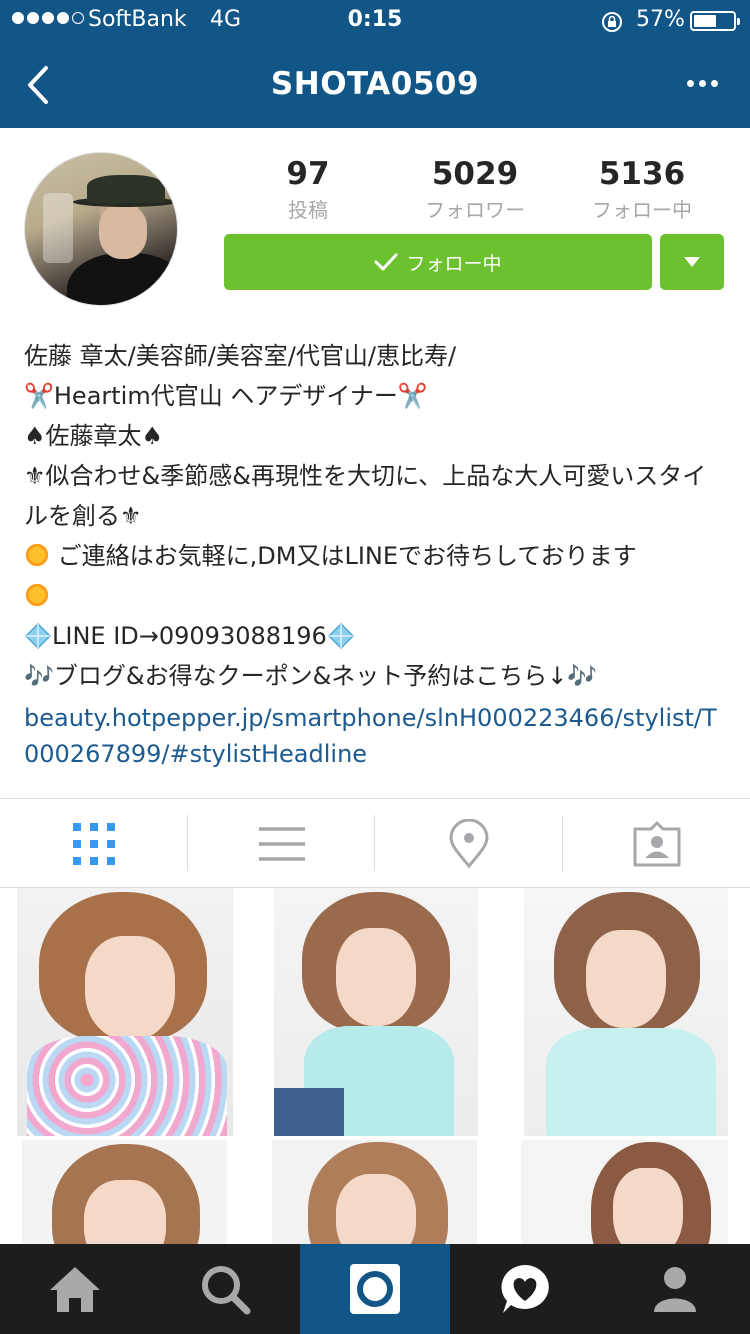 The width and height of the screenshot is (750, 1334). What do you see at coordinates (347, 556) in the screenshot?
I see `bio-contact-text: ご連絡はお気軽に,DM又はLINEでお待ちしております` at bounding box center [347, 556].